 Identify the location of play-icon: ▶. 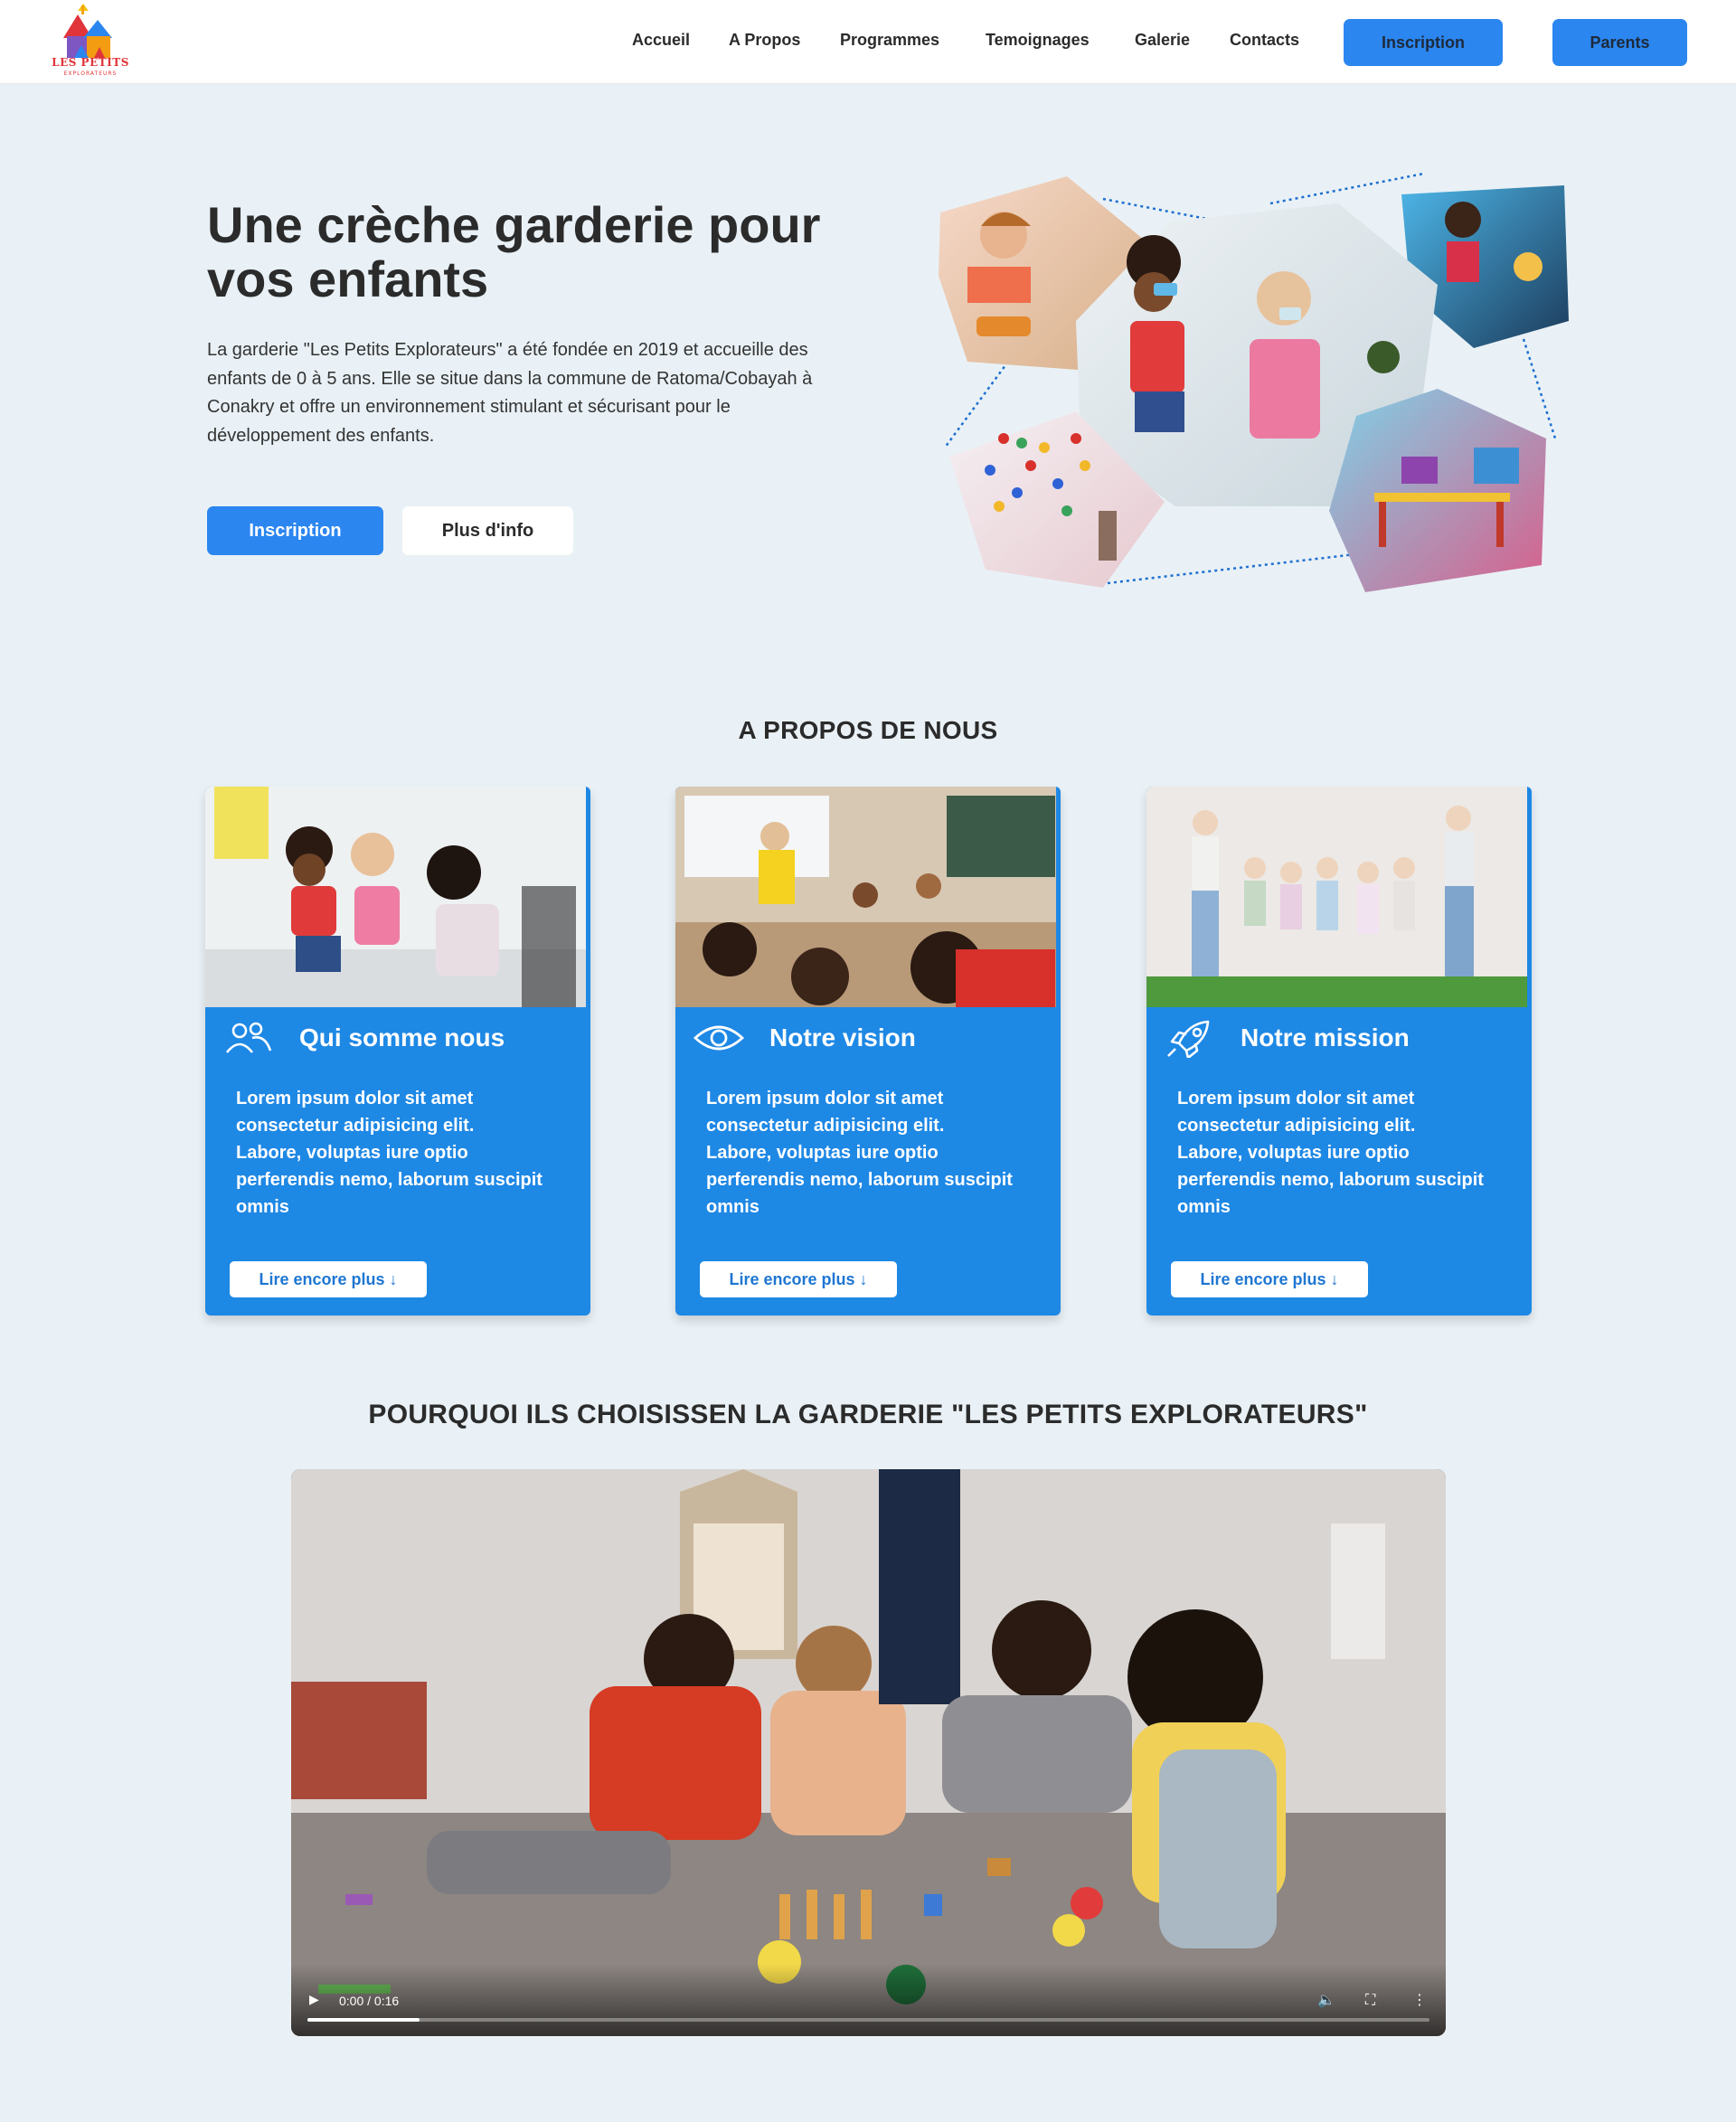
(317, 2001).